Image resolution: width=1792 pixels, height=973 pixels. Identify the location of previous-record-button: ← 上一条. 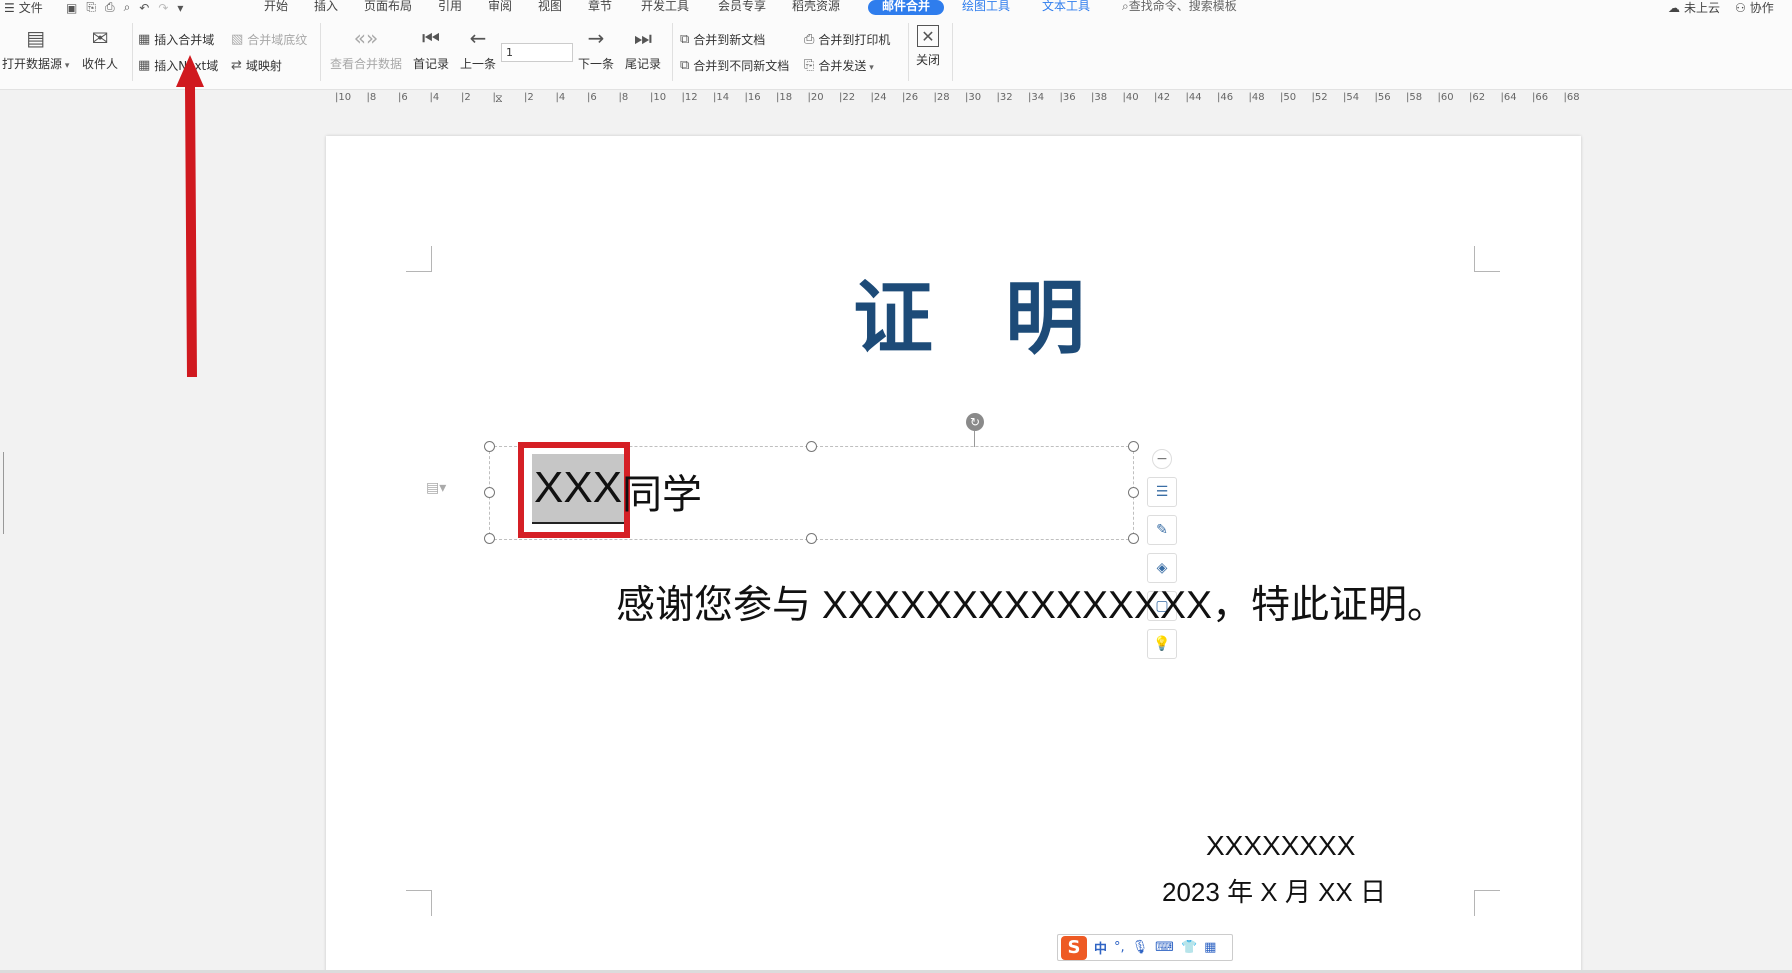
(478, 48).